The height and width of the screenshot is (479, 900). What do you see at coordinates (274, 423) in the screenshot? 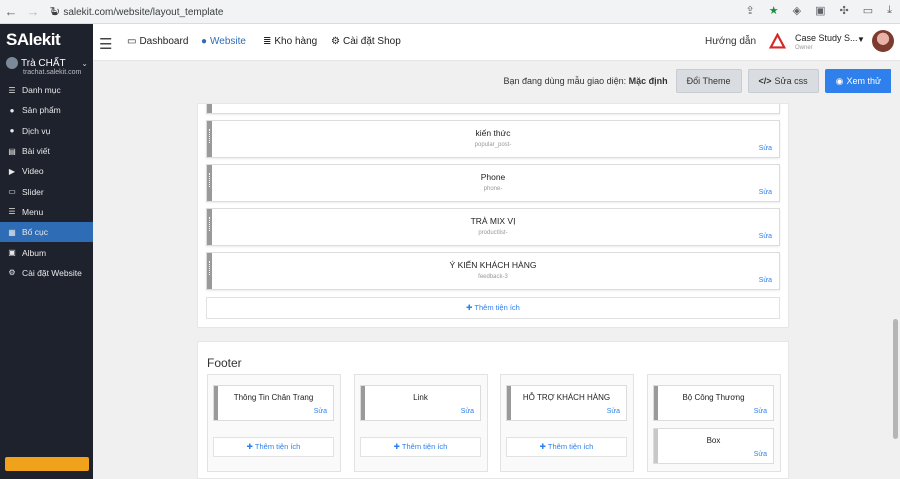
I see `footer-column-0: Thông Tin Chân Trang Sửa ✚ Thêm tiện ích` at bounding box center [274, 423].